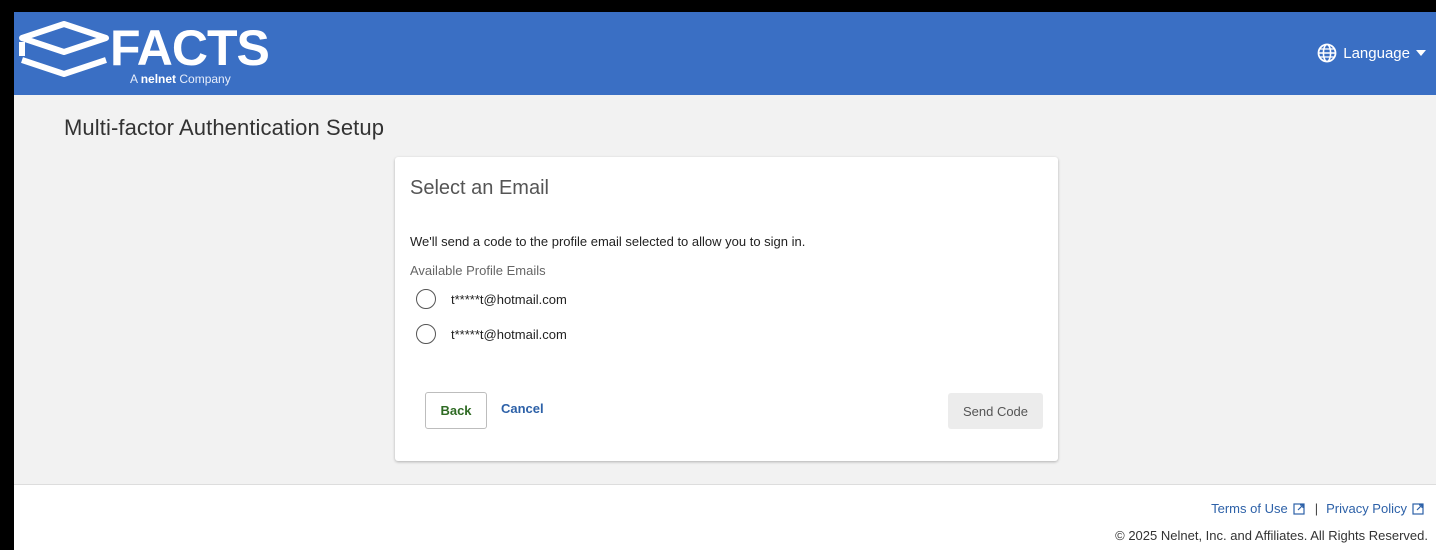 The height and width of the screenshot is (550, 1436). I want to click on tagline-brand: nelnet, so click(158, 79).